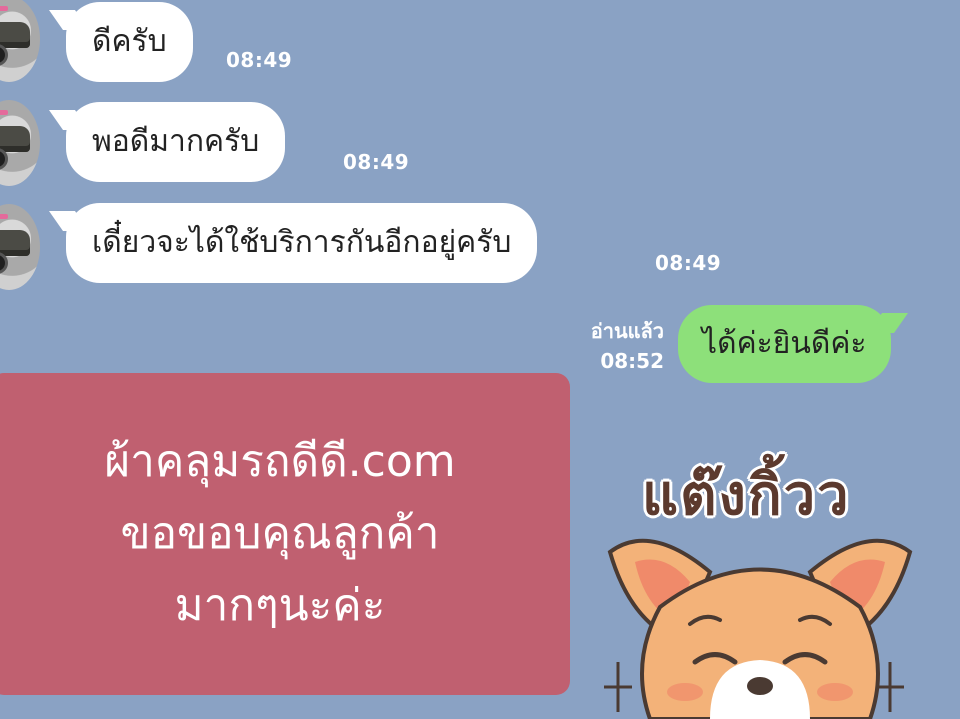 This screenshot has width=960, height=719. What do you see at coordinates (280, 533) in the screenshot?
I see `promo-line-2: ขอขอบคุณลูกค้า` at bounding box center [280, 533].